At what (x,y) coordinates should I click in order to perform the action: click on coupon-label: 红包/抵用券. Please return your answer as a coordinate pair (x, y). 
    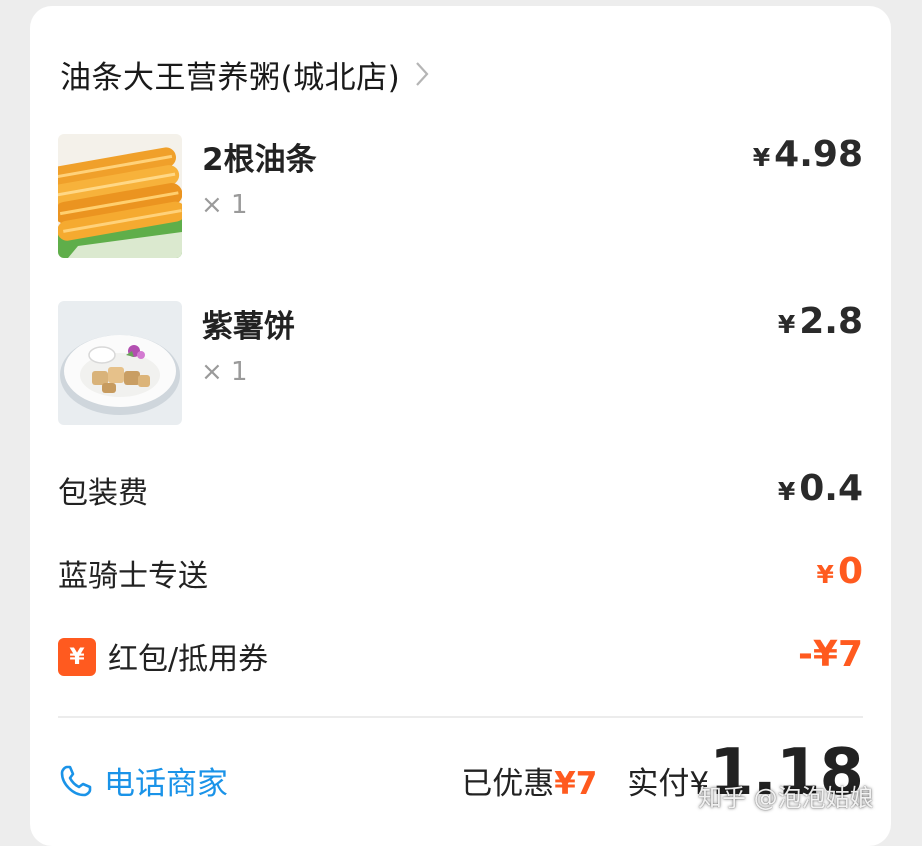
    Looking at the image, I should click on (188, 659).